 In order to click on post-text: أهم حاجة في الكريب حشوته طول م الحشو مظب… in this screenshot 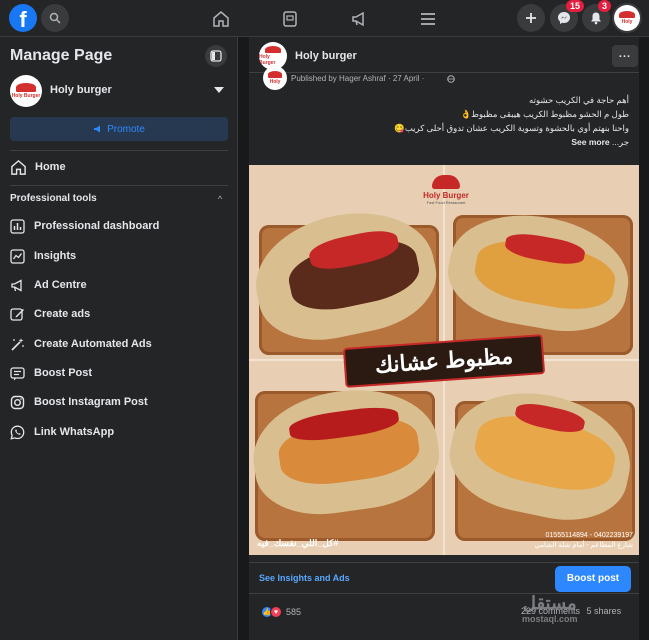, I will do `click(439, 121)`.